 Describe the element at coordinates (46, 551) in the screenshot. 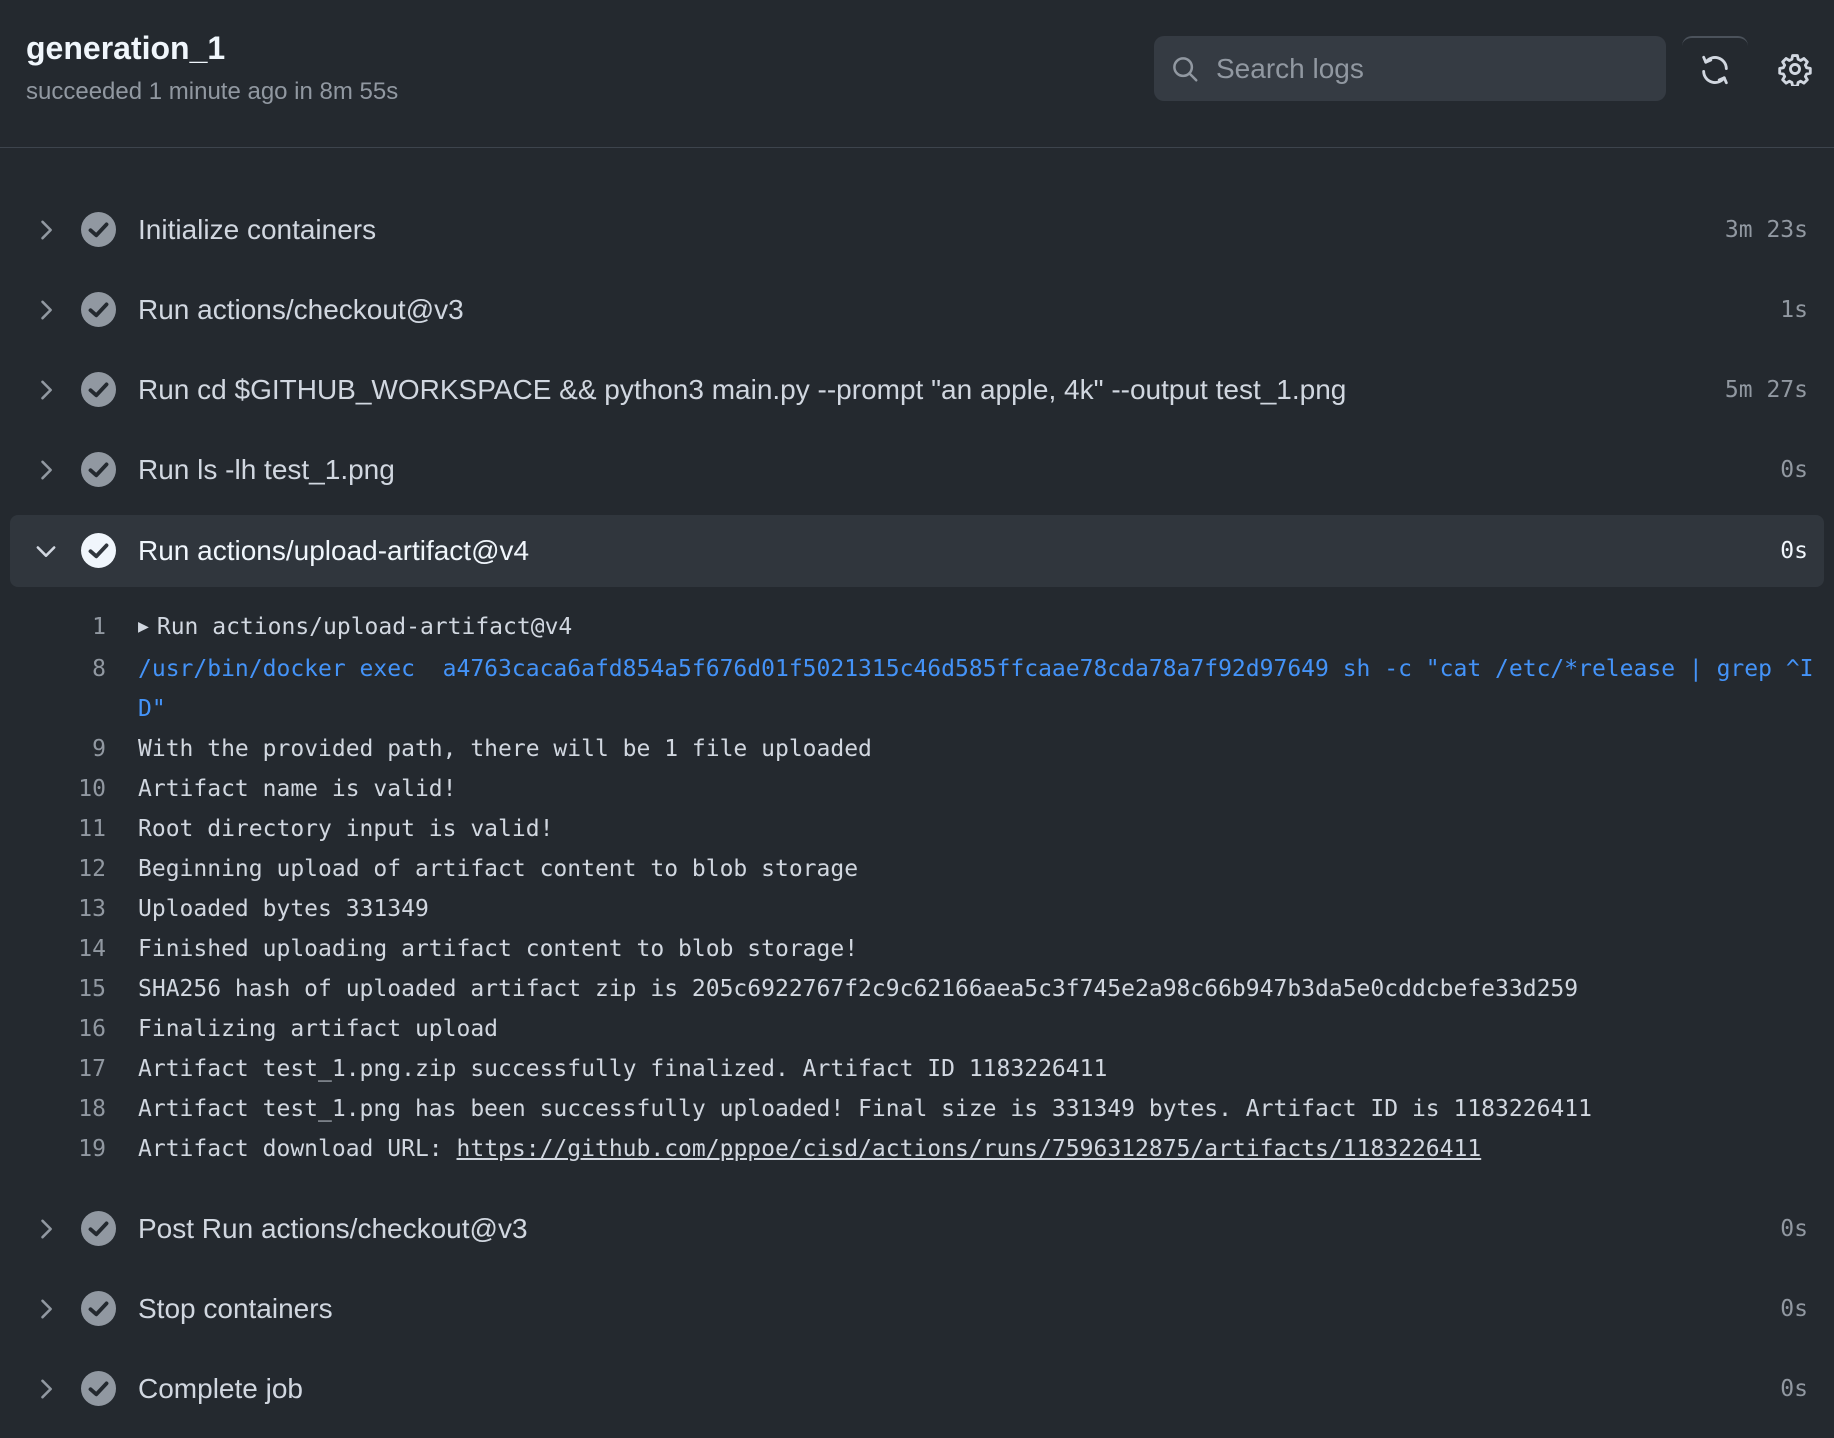

I see `chevron-down-icon` at that location.